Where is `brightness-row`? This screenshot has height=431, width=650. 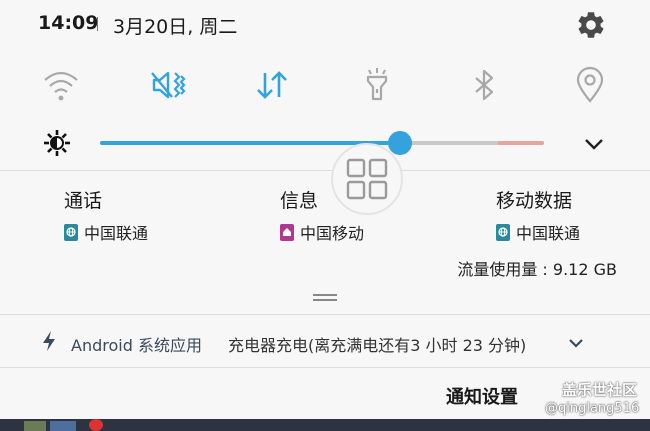 brightness-row is located at coordinates (325, 142).